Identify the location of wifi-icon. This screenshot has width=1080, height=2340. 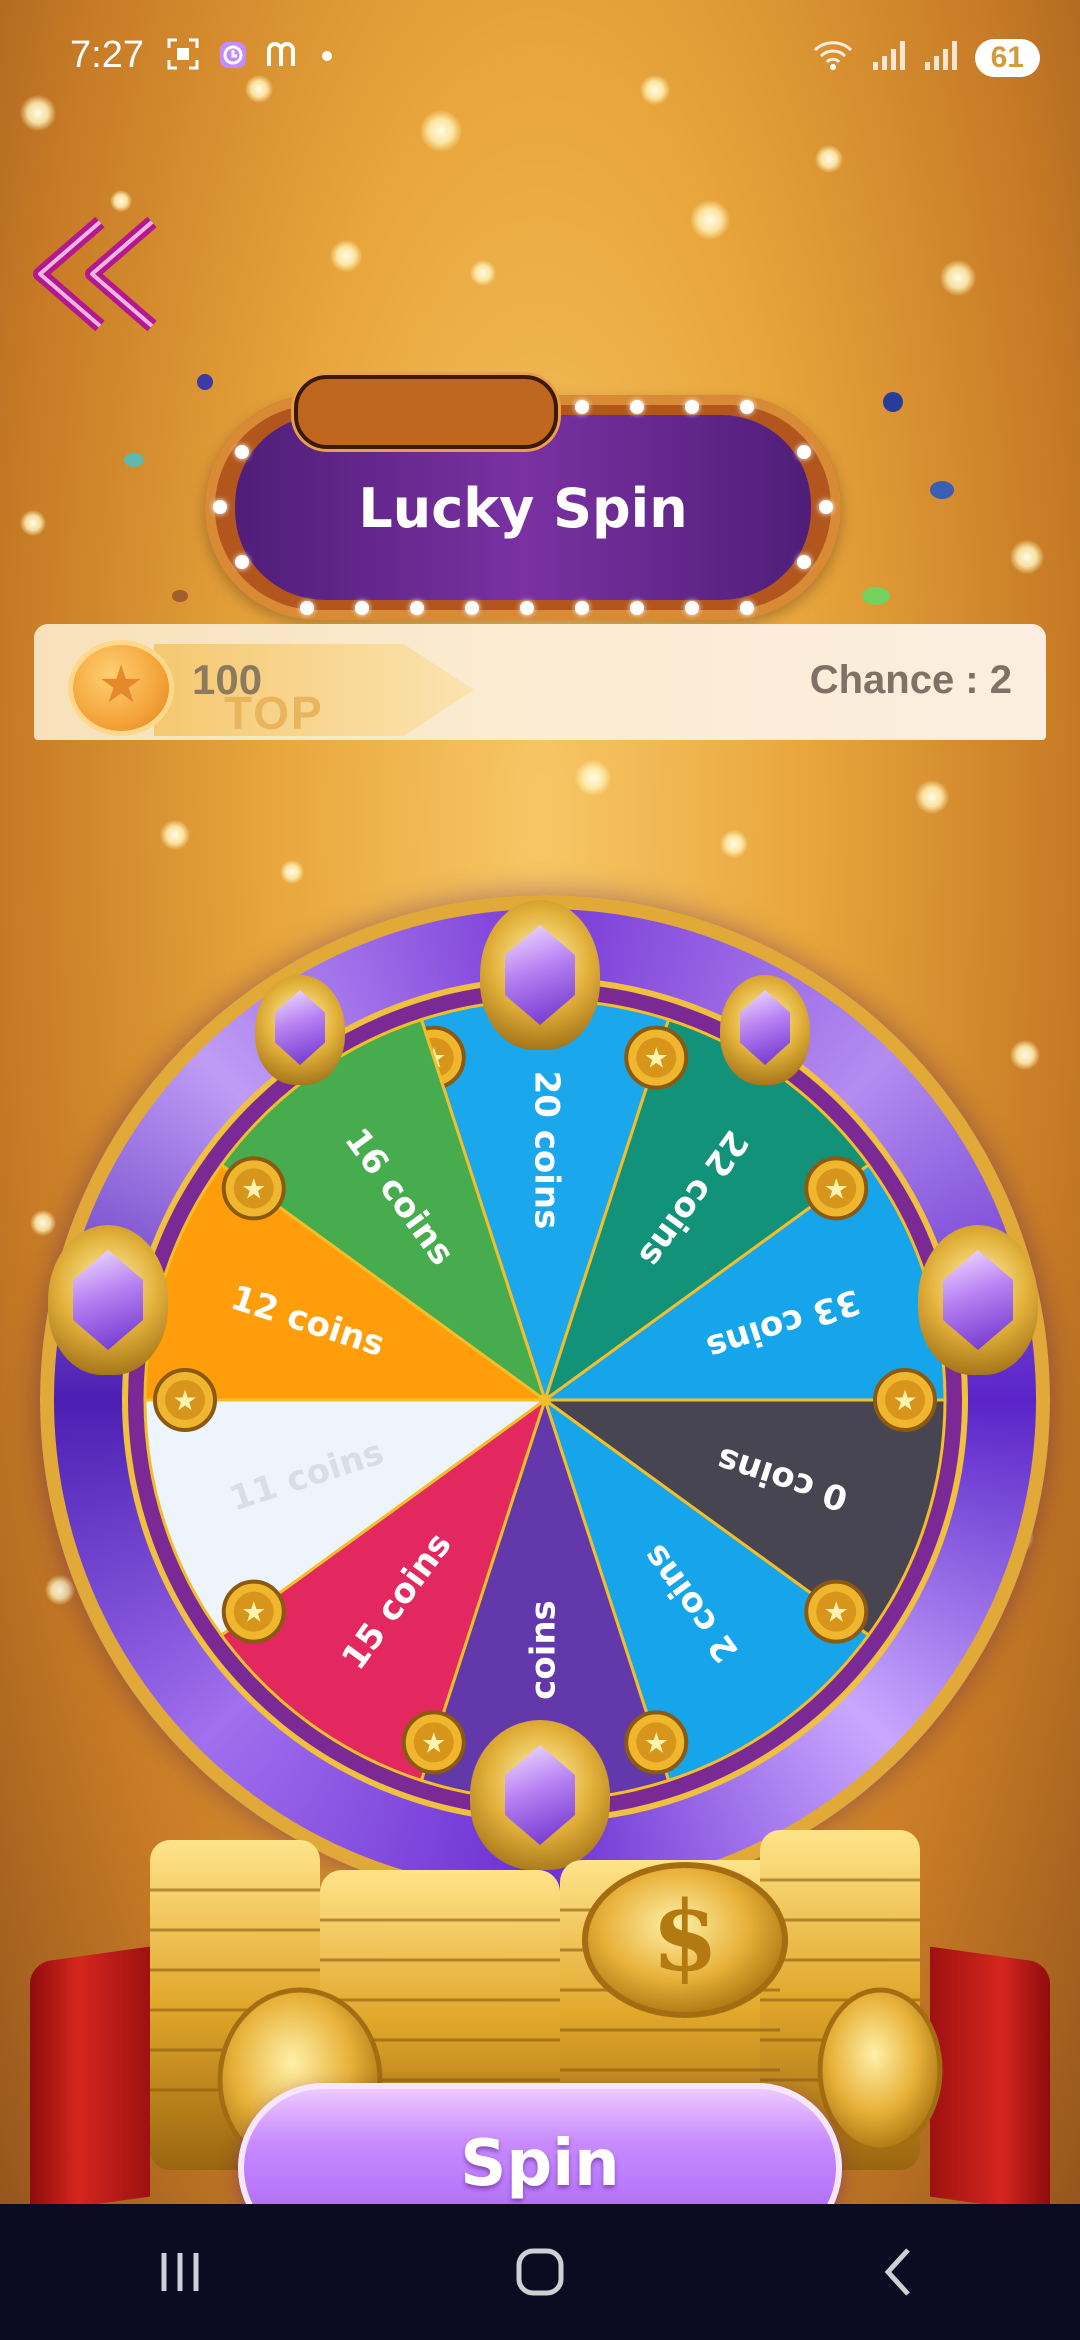
(833, 58).